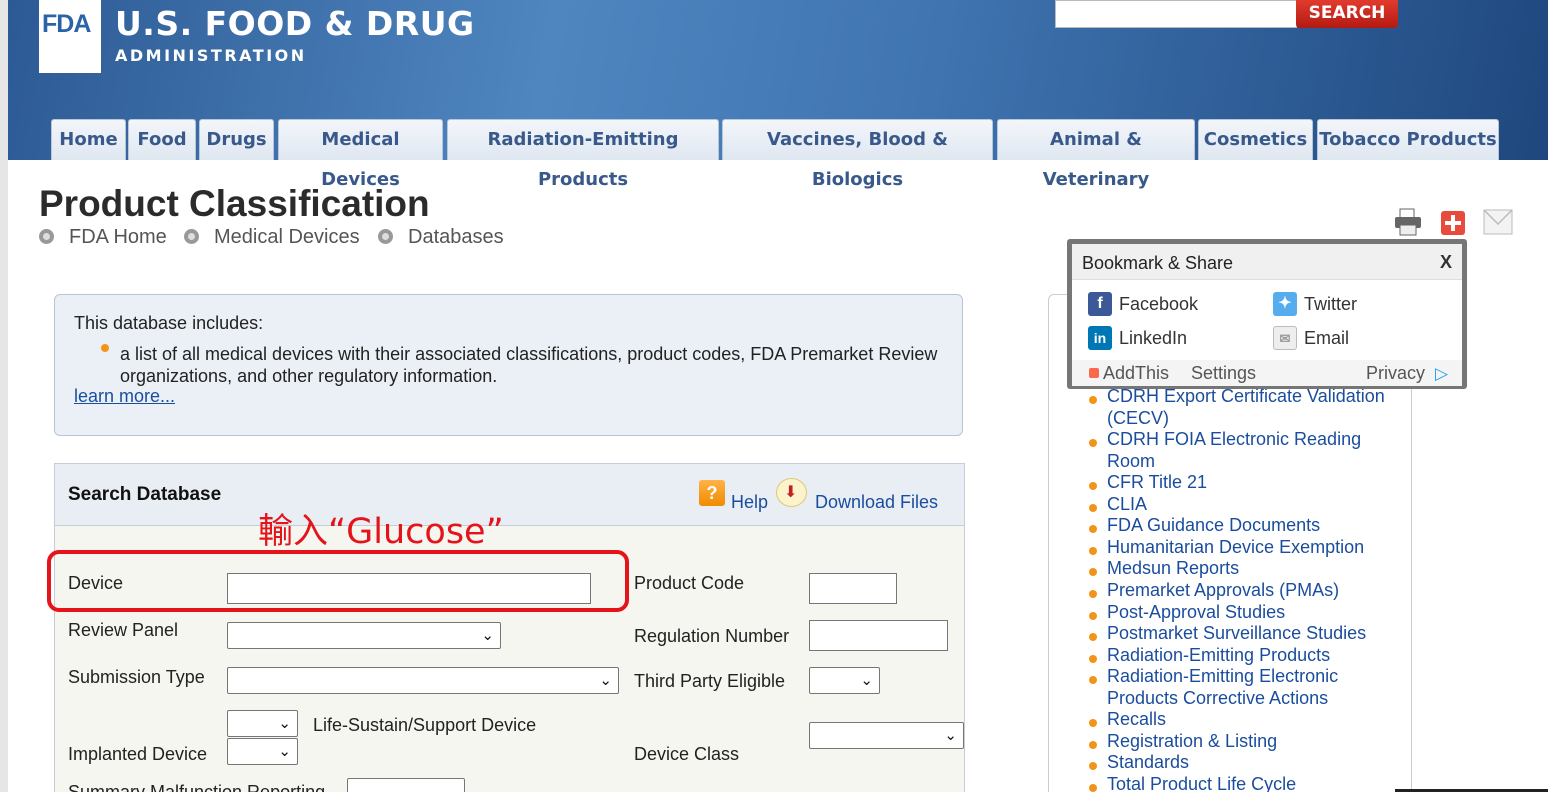 The image size is (1548, 792). What do you see at coordinates (1257, 634) in the screenshot?
I see `sidebar-link-postmarket: Postmarket Surveillance Studies` at bounding box center [1257, 634].